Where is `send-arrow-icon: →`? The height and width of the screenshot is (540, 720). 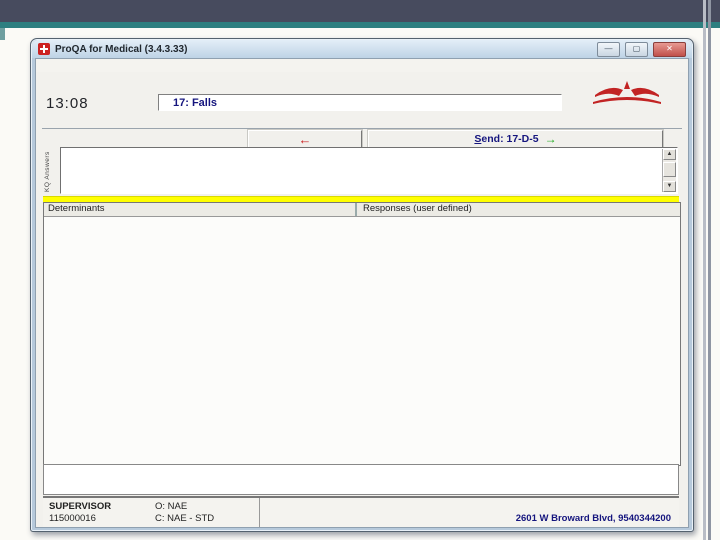
send-arrow-icon: → is located at coordinates (550, 139).